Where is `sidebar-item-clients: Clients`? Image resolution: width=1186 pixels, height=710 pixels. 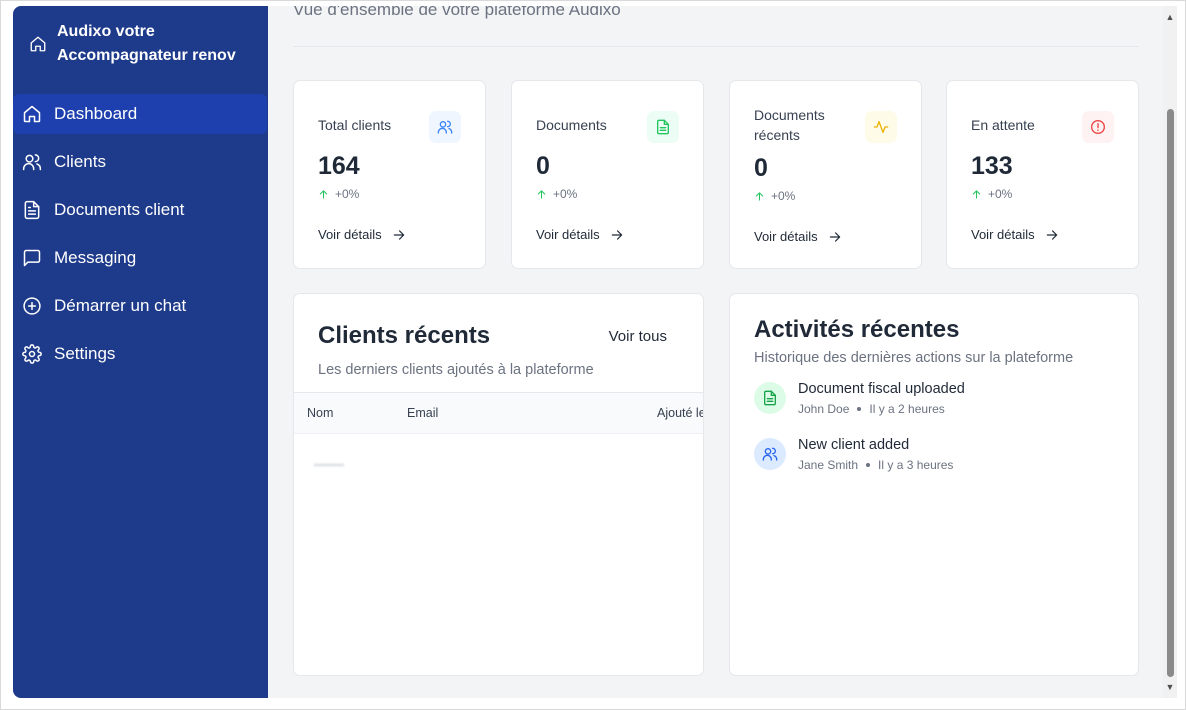 sidebar-item-clients: Clients is located at coordinates (140, 162).